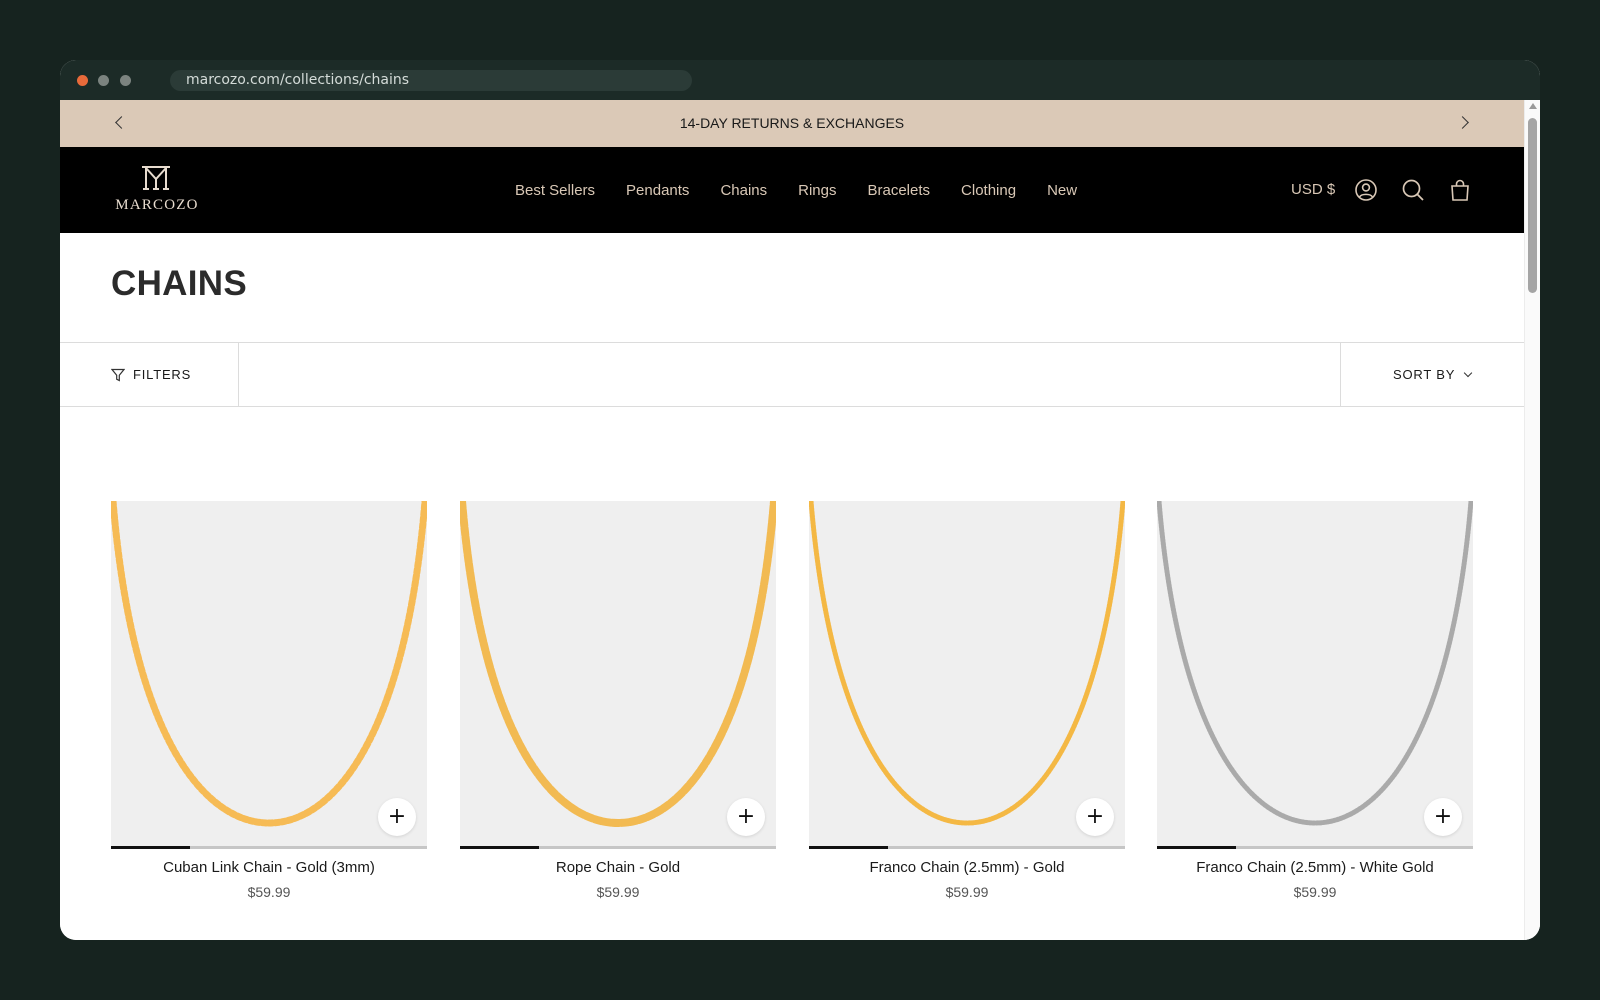  What do you see at coordinates (555, 190) in the screenshot?
I see `nav-best-sellers: Best Sellers` at bounding box center [555, 190].